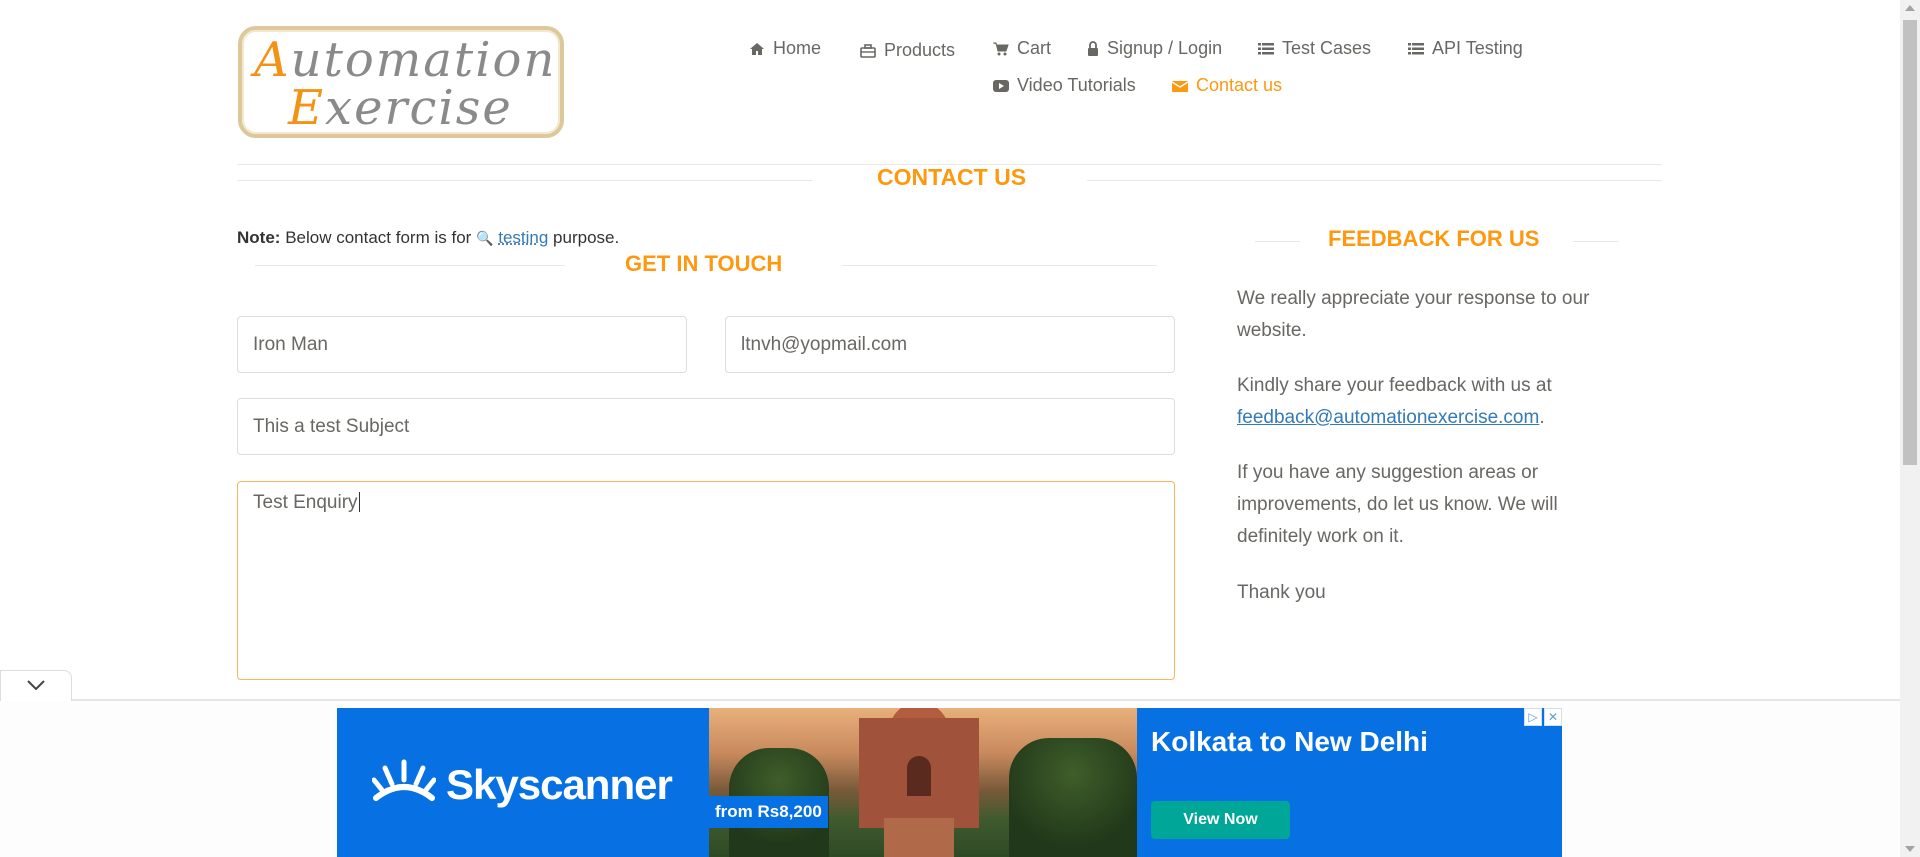  I want to click on nav-signup-login-label: Signup / Login, so click(1165, 48).